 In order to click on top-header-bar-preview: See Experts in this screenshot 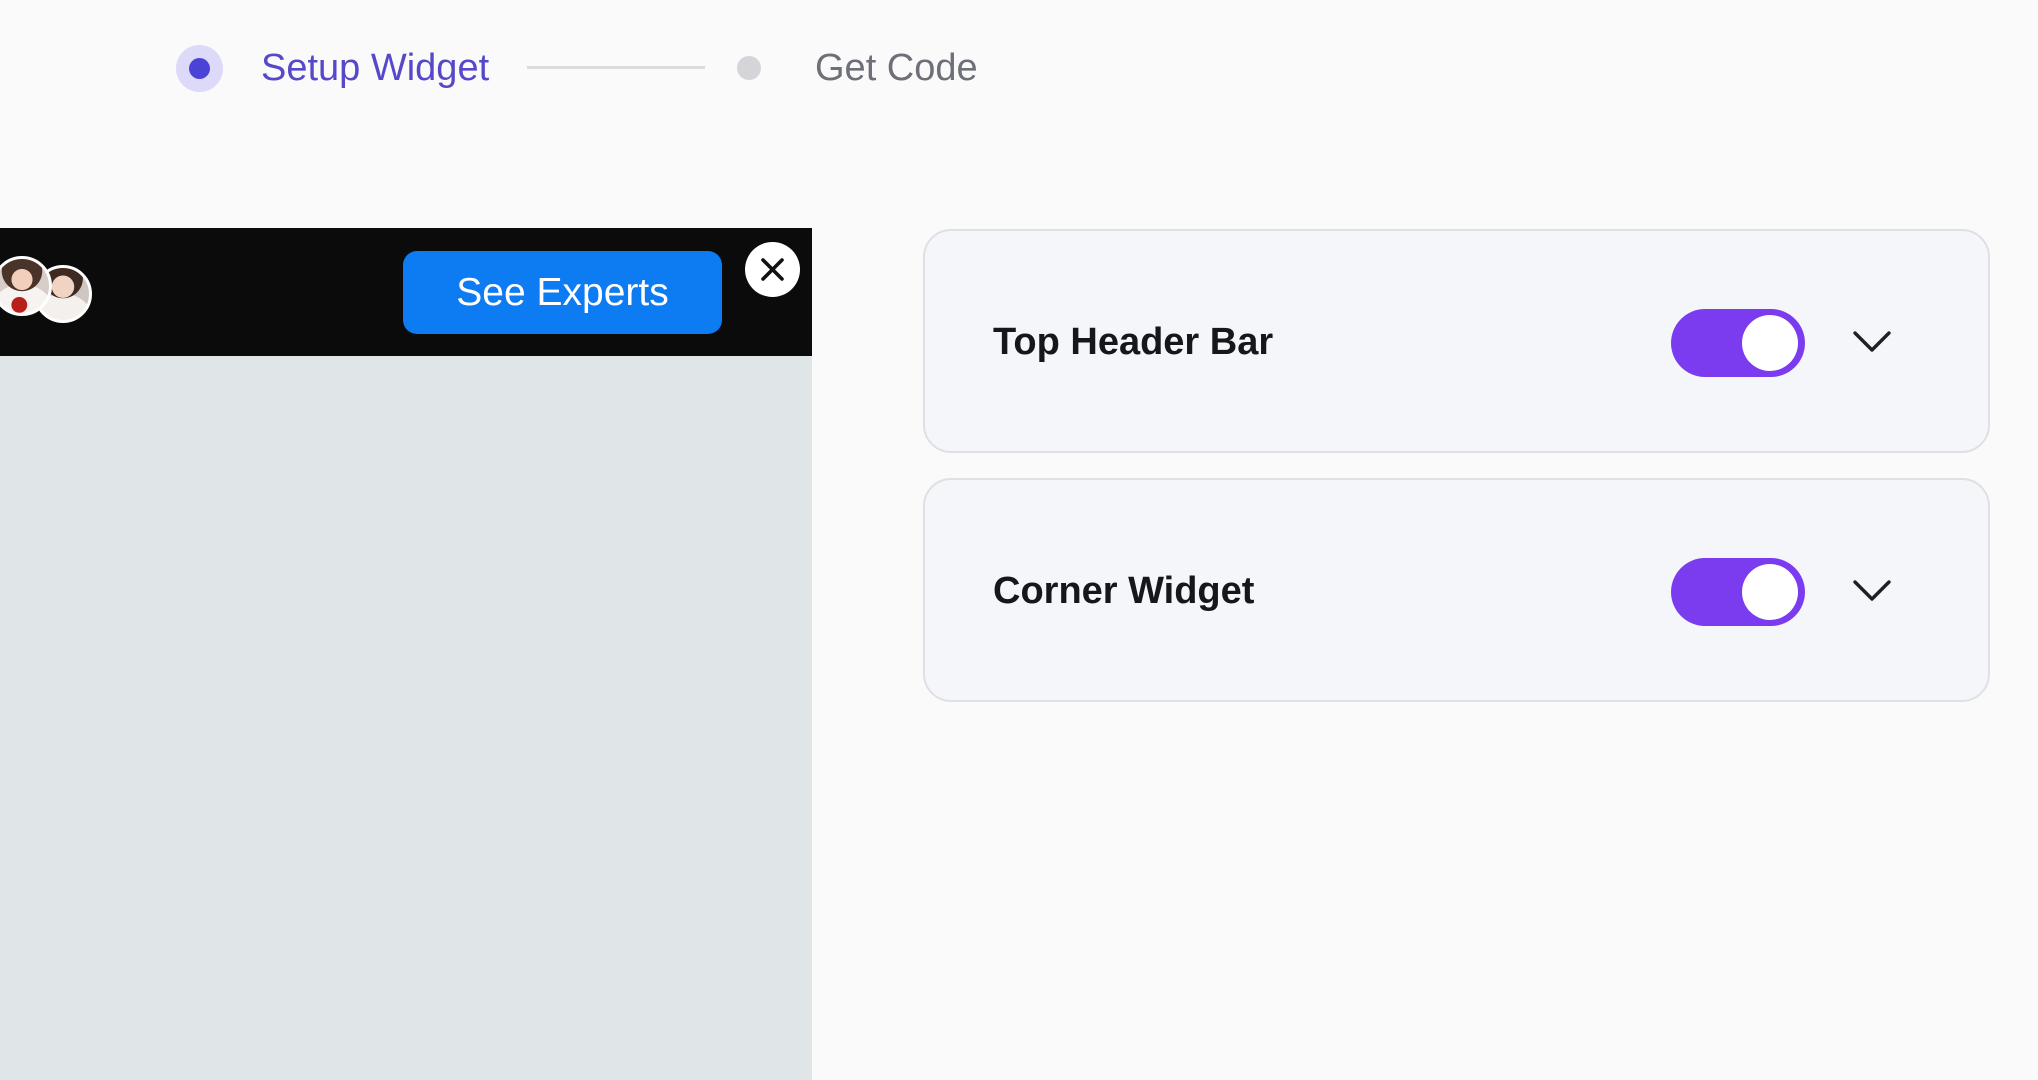, I will do `click(406, 292)`.